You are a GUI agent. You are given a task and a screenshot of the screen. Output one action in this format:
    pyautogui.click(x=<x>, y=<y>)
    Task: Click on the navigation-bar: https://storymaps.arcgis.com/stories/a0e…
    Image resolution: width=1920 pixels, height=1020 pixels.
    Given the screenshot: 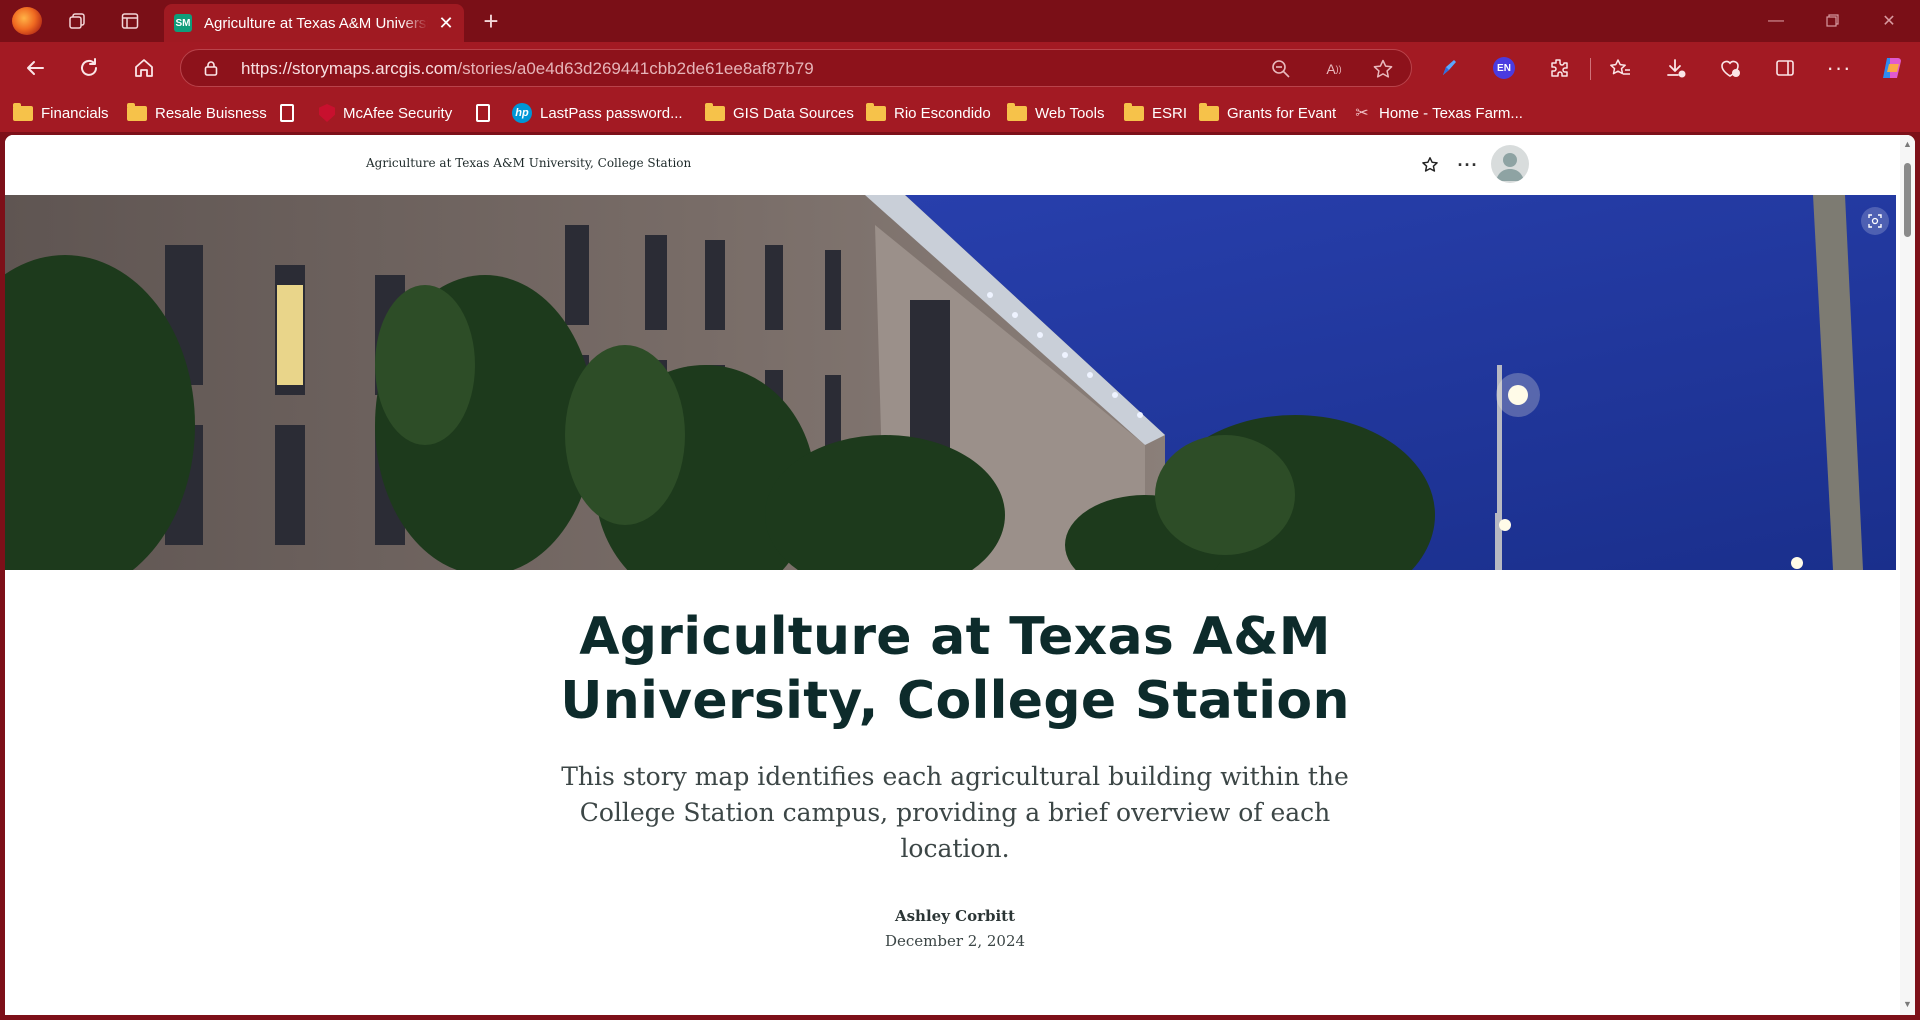 What is the action you would take?
    pyautogui.click(x=960, y=68)
    